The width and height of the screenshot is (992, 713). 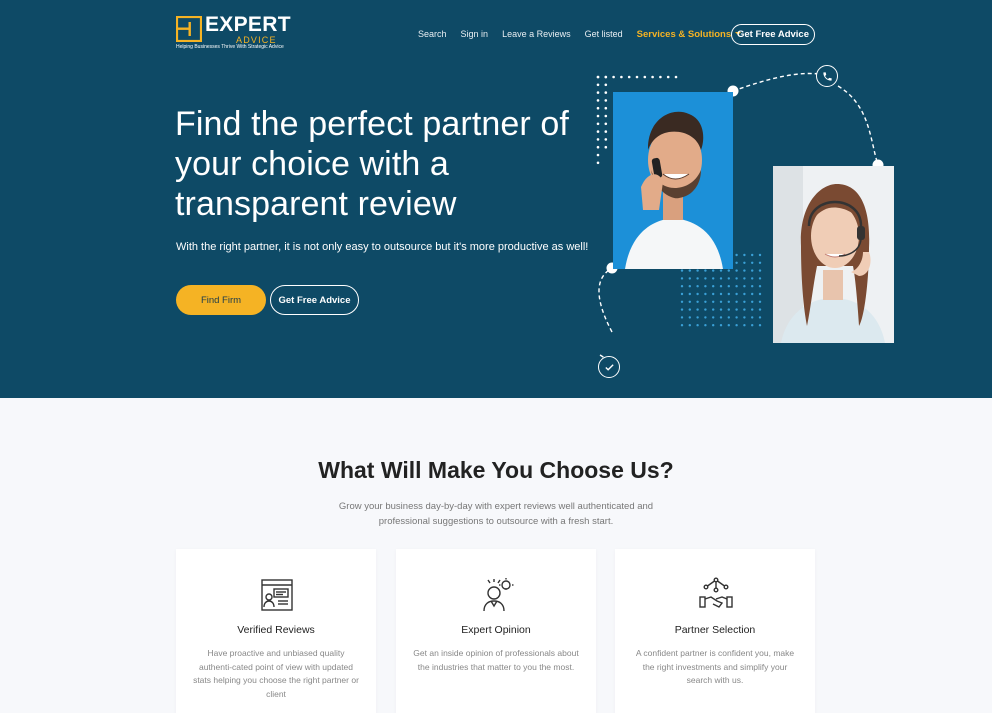 What do you see at coordinates (314, 300) in the screenshot?
I see `get-free-advice-button: Get Free Advice` at bounding box center [314, 300].